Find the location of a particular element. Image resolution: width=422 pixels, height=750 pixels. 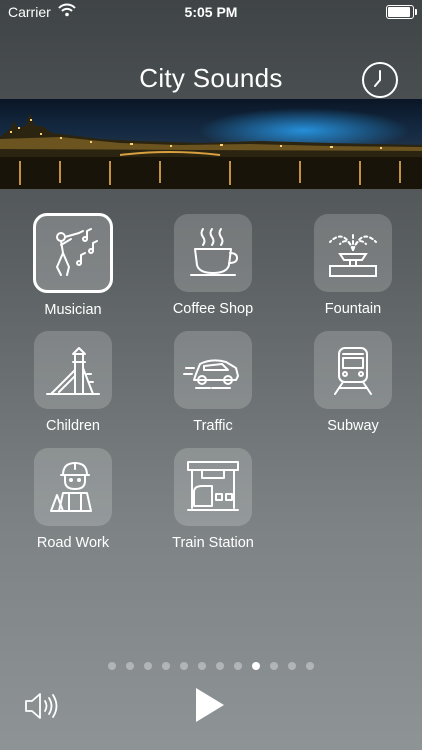

city-banner-image is located at coordinates (211, 144).